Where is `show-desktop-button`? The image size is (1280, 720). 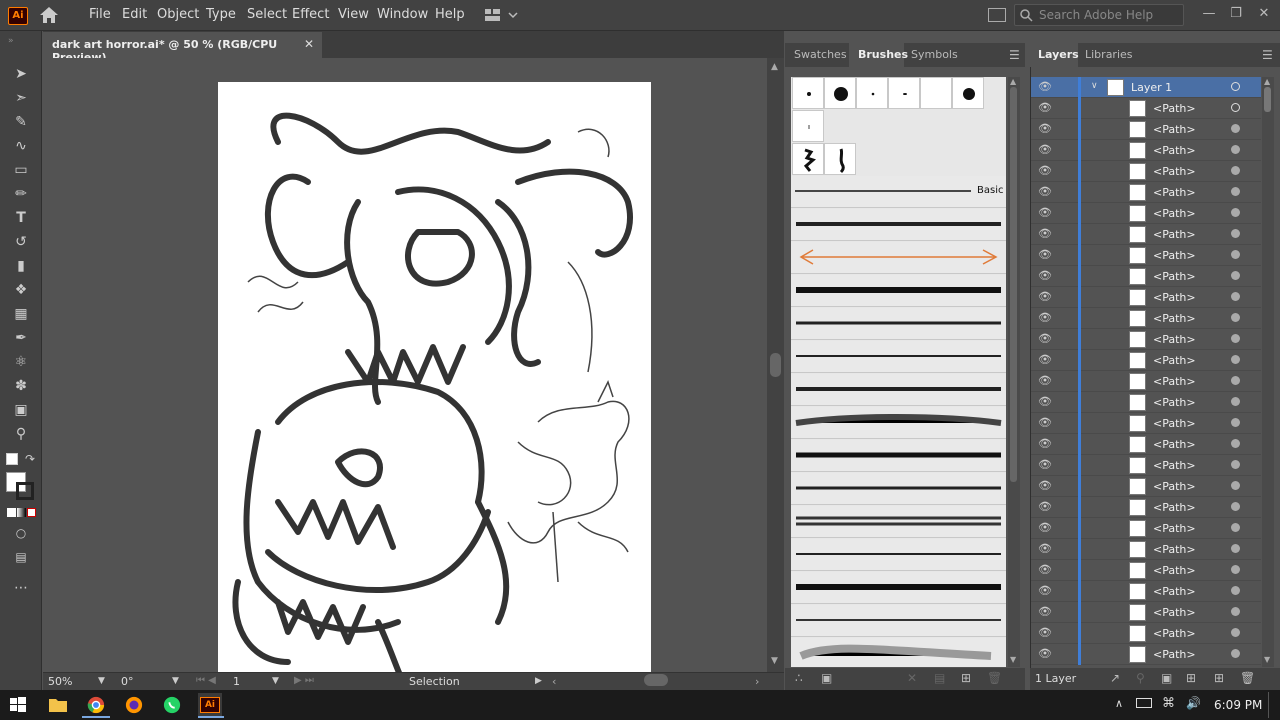 show-desktop-button is located at coordinates (1270, 705).